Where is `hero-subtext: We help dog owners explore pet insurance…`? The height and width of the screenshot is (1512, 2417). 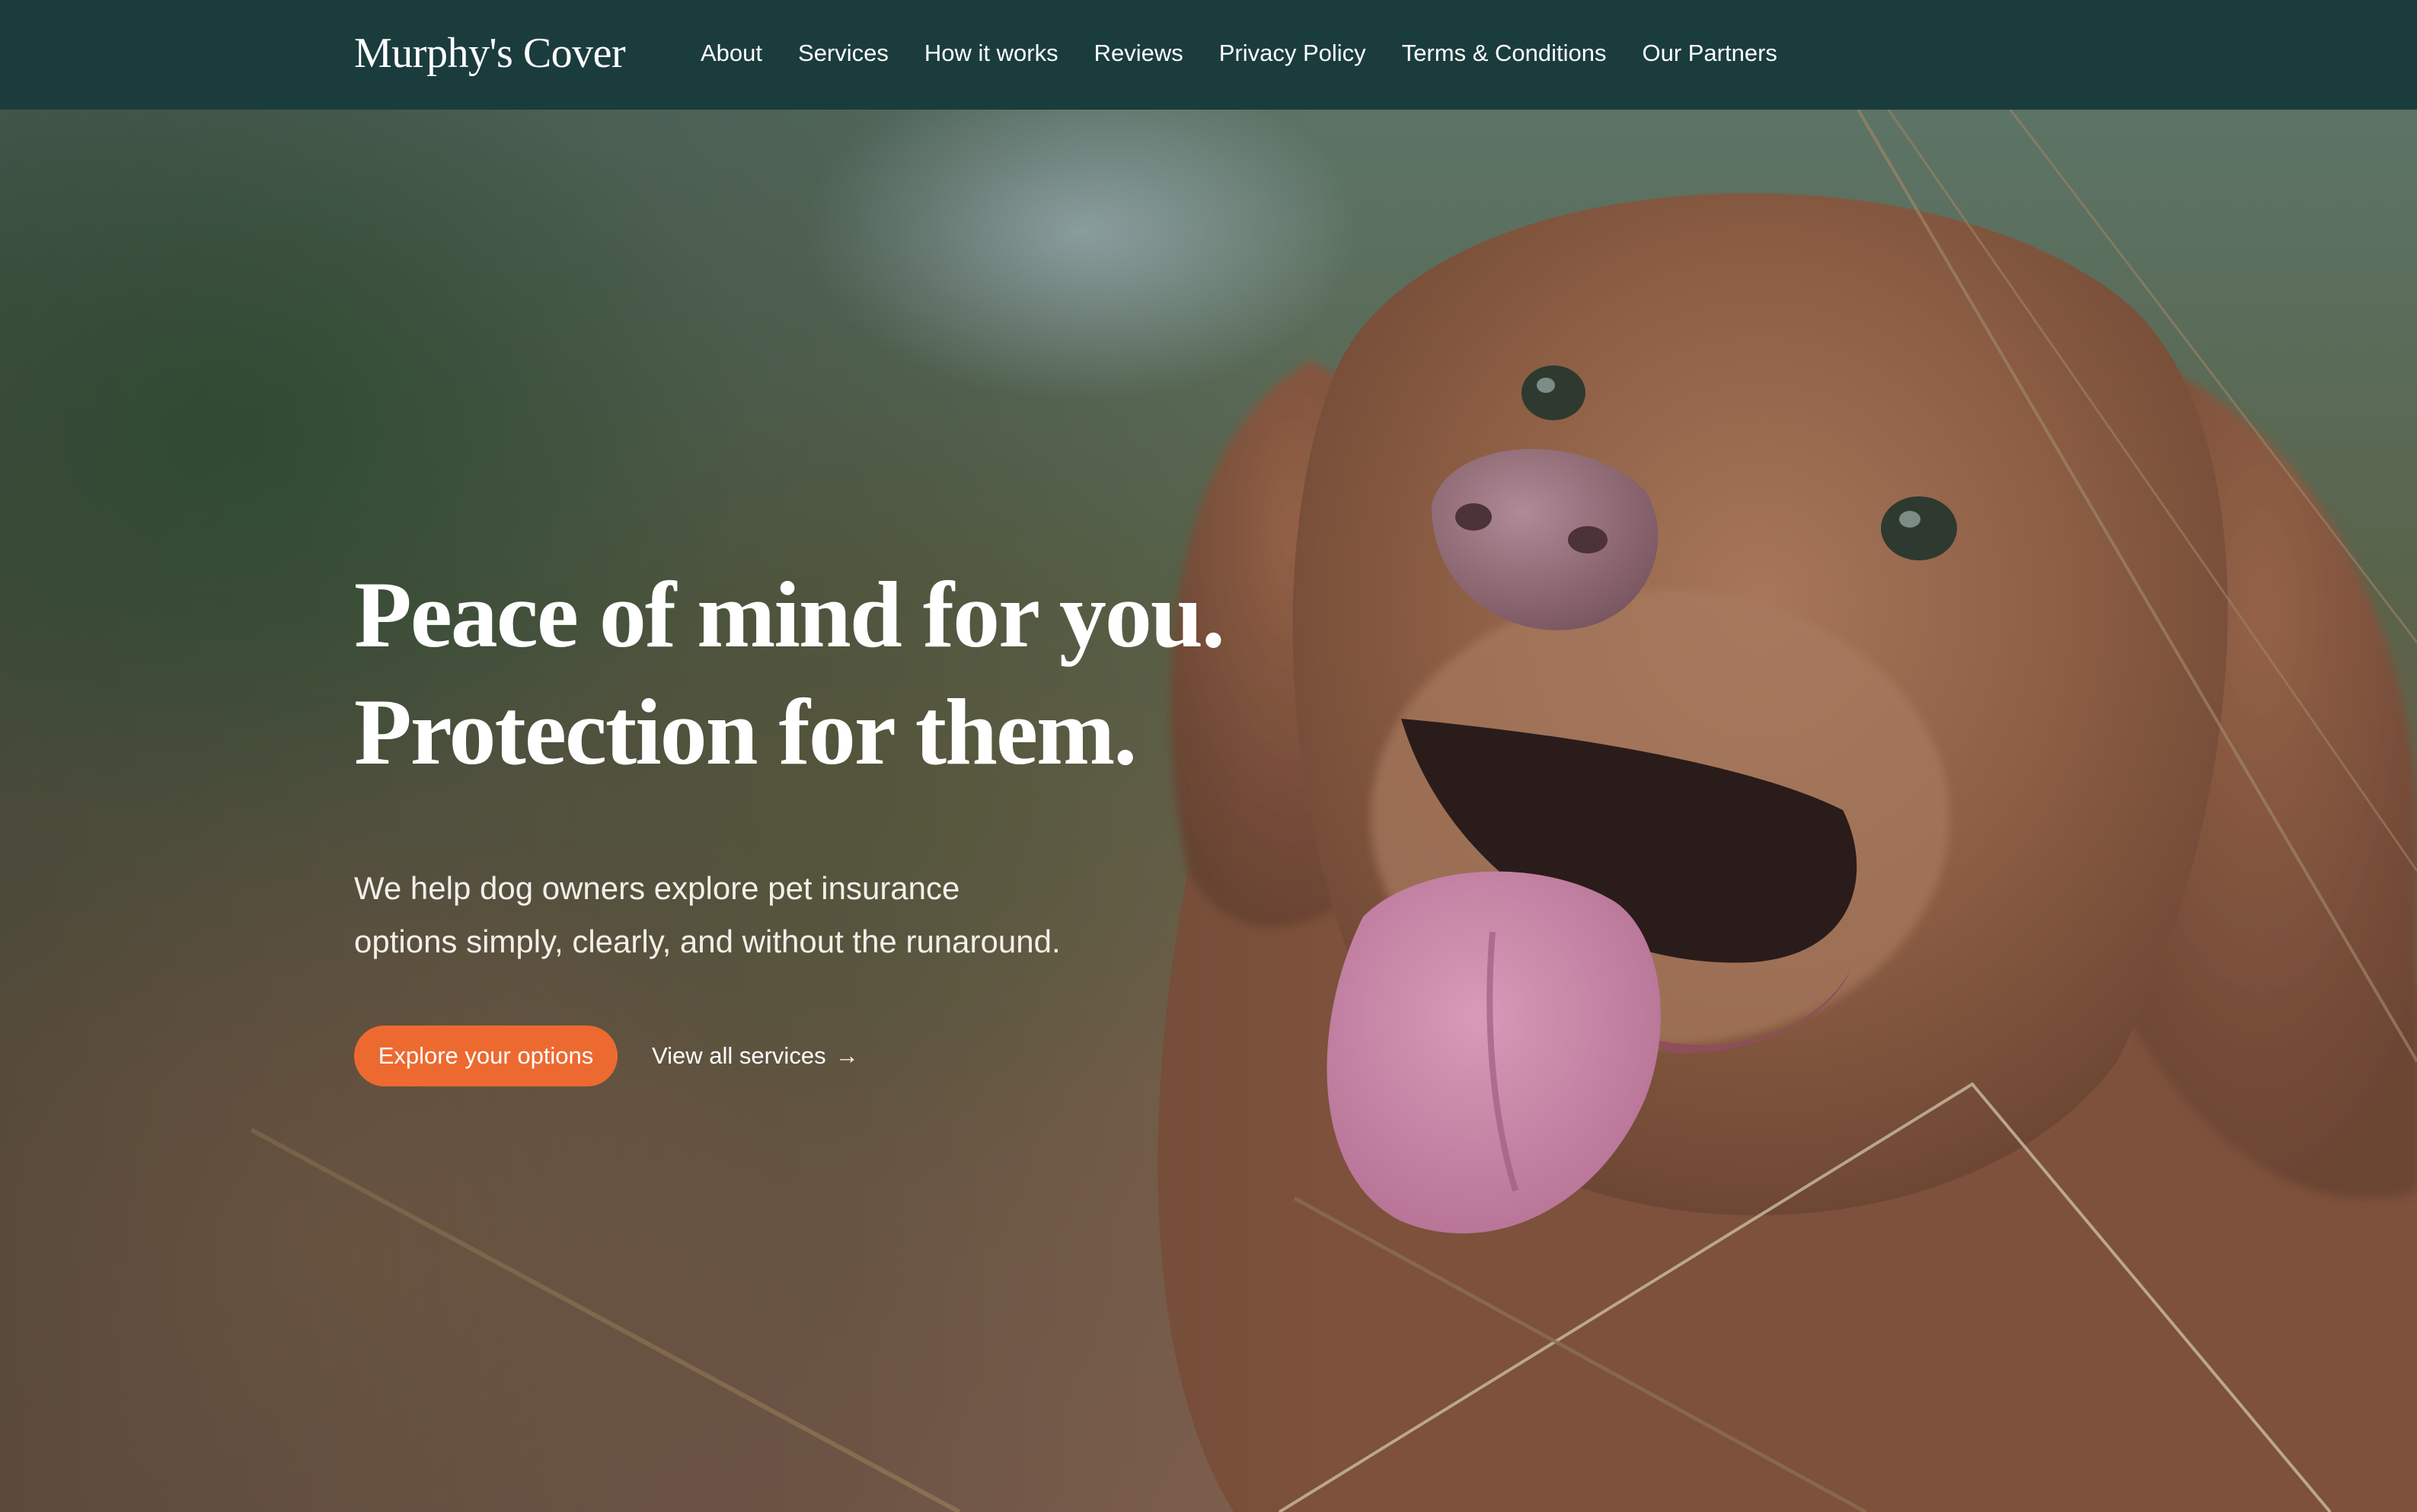
hero-subtext: We help dog owners explore pet insurance… is located at coordinates (735, 915).